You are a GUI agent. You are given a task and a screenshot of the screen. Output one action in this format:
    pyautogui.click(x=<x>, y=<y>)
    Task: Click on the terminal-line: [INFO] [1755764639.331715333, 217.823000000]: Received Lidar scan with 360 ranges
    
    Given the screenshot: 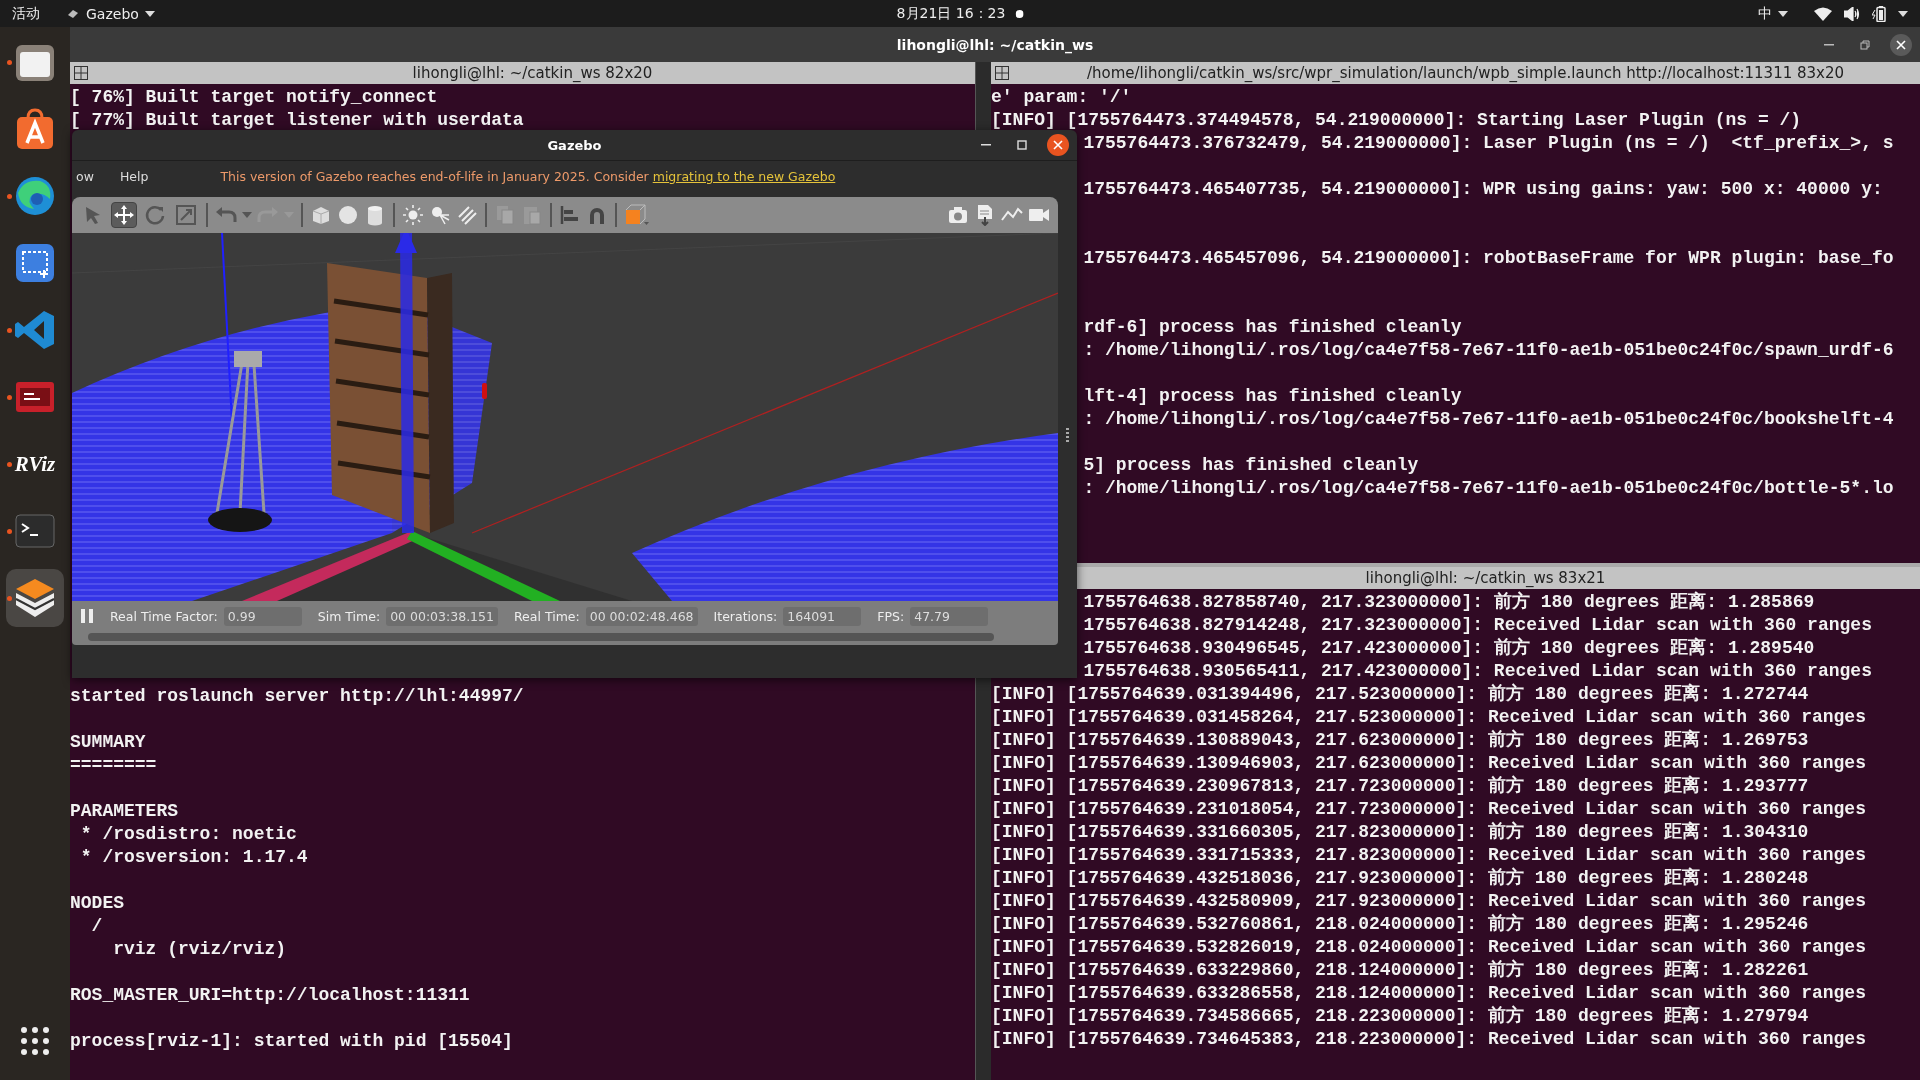 What is the action you would take?
    pyautogui.click(x=1428, y=855)
    